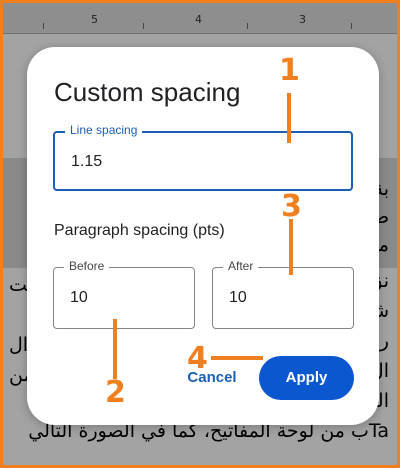 This screenshot has height=468, width=400. I want to click on ruler-mark: 4, so click(198, 19).